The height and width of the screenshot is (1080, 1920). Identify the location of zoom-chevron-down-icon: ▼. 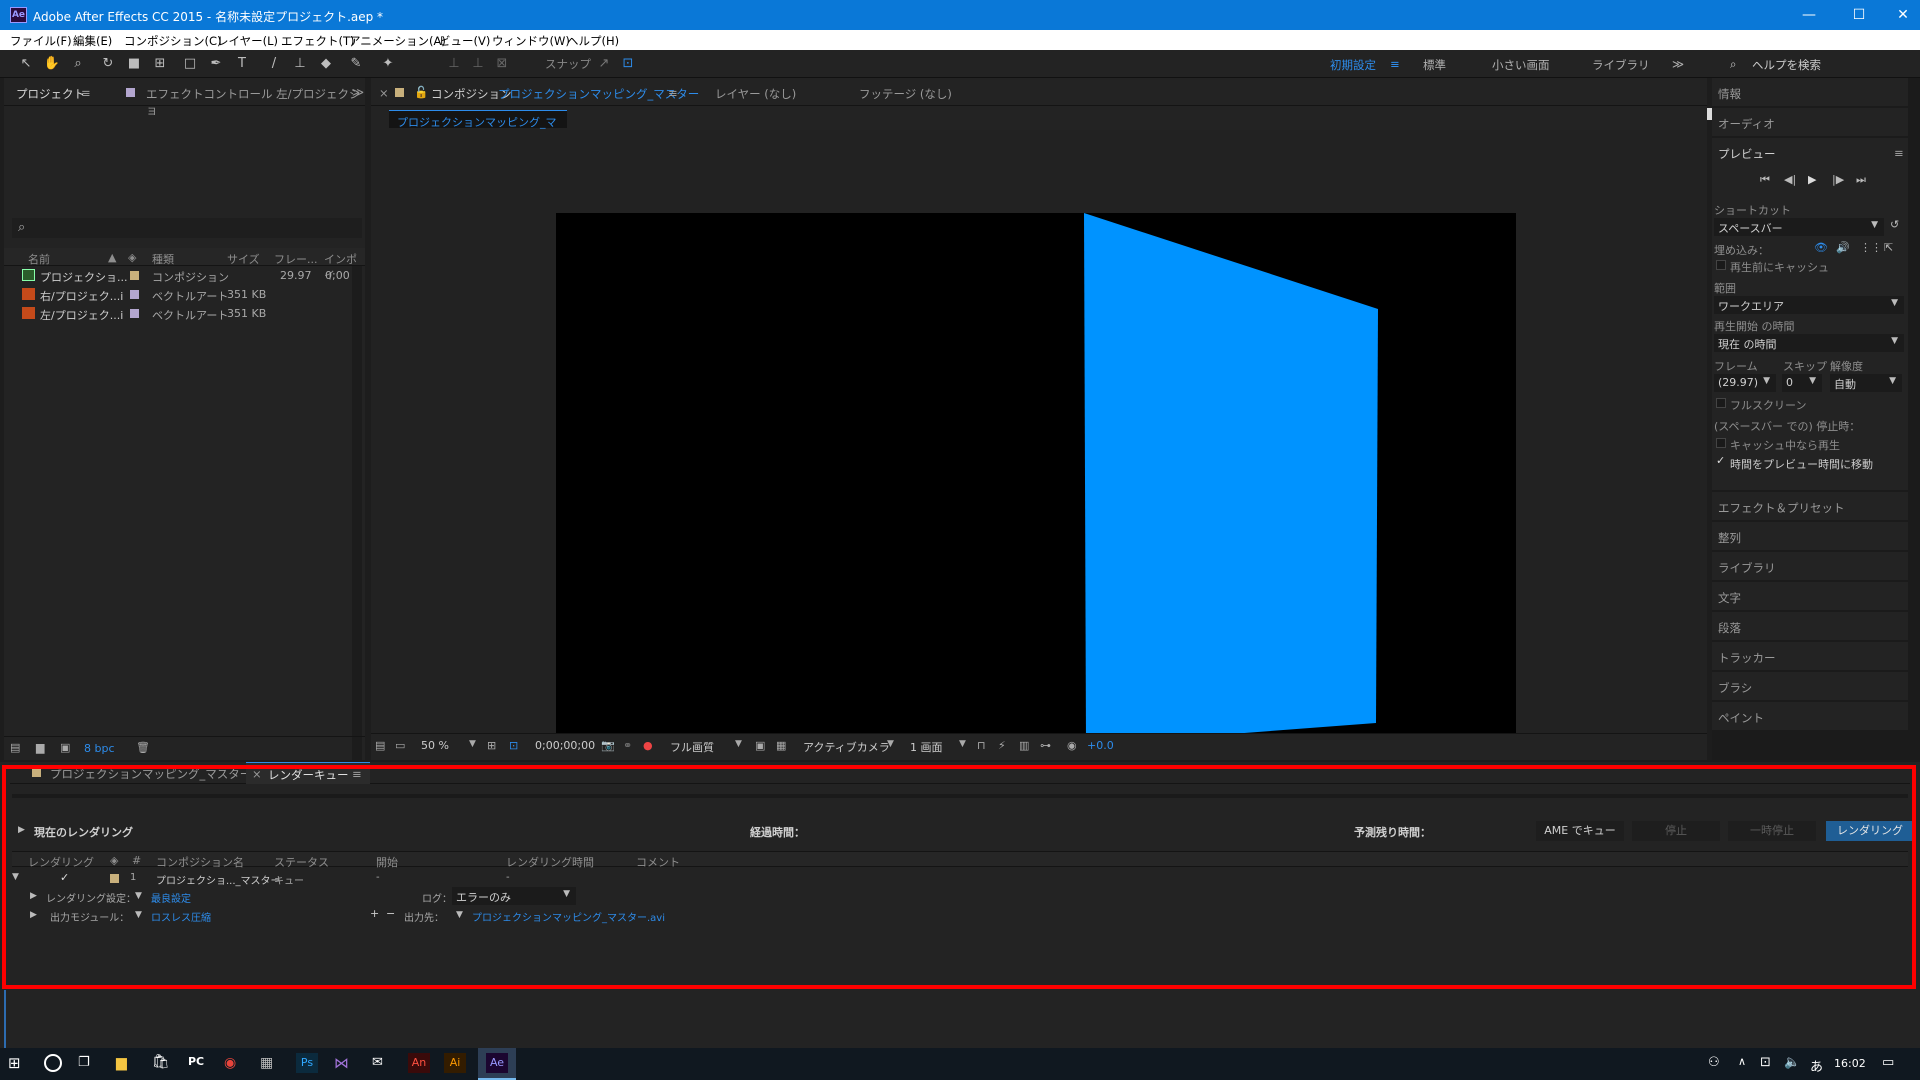
(472, 744).